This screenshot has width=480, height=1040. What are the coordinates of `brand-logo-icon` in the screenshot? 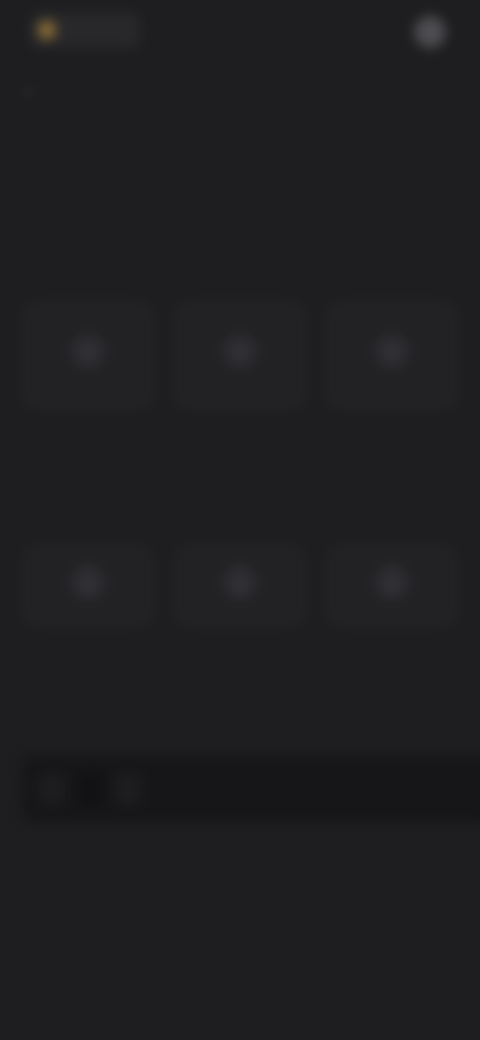 It's located at (47, 30).